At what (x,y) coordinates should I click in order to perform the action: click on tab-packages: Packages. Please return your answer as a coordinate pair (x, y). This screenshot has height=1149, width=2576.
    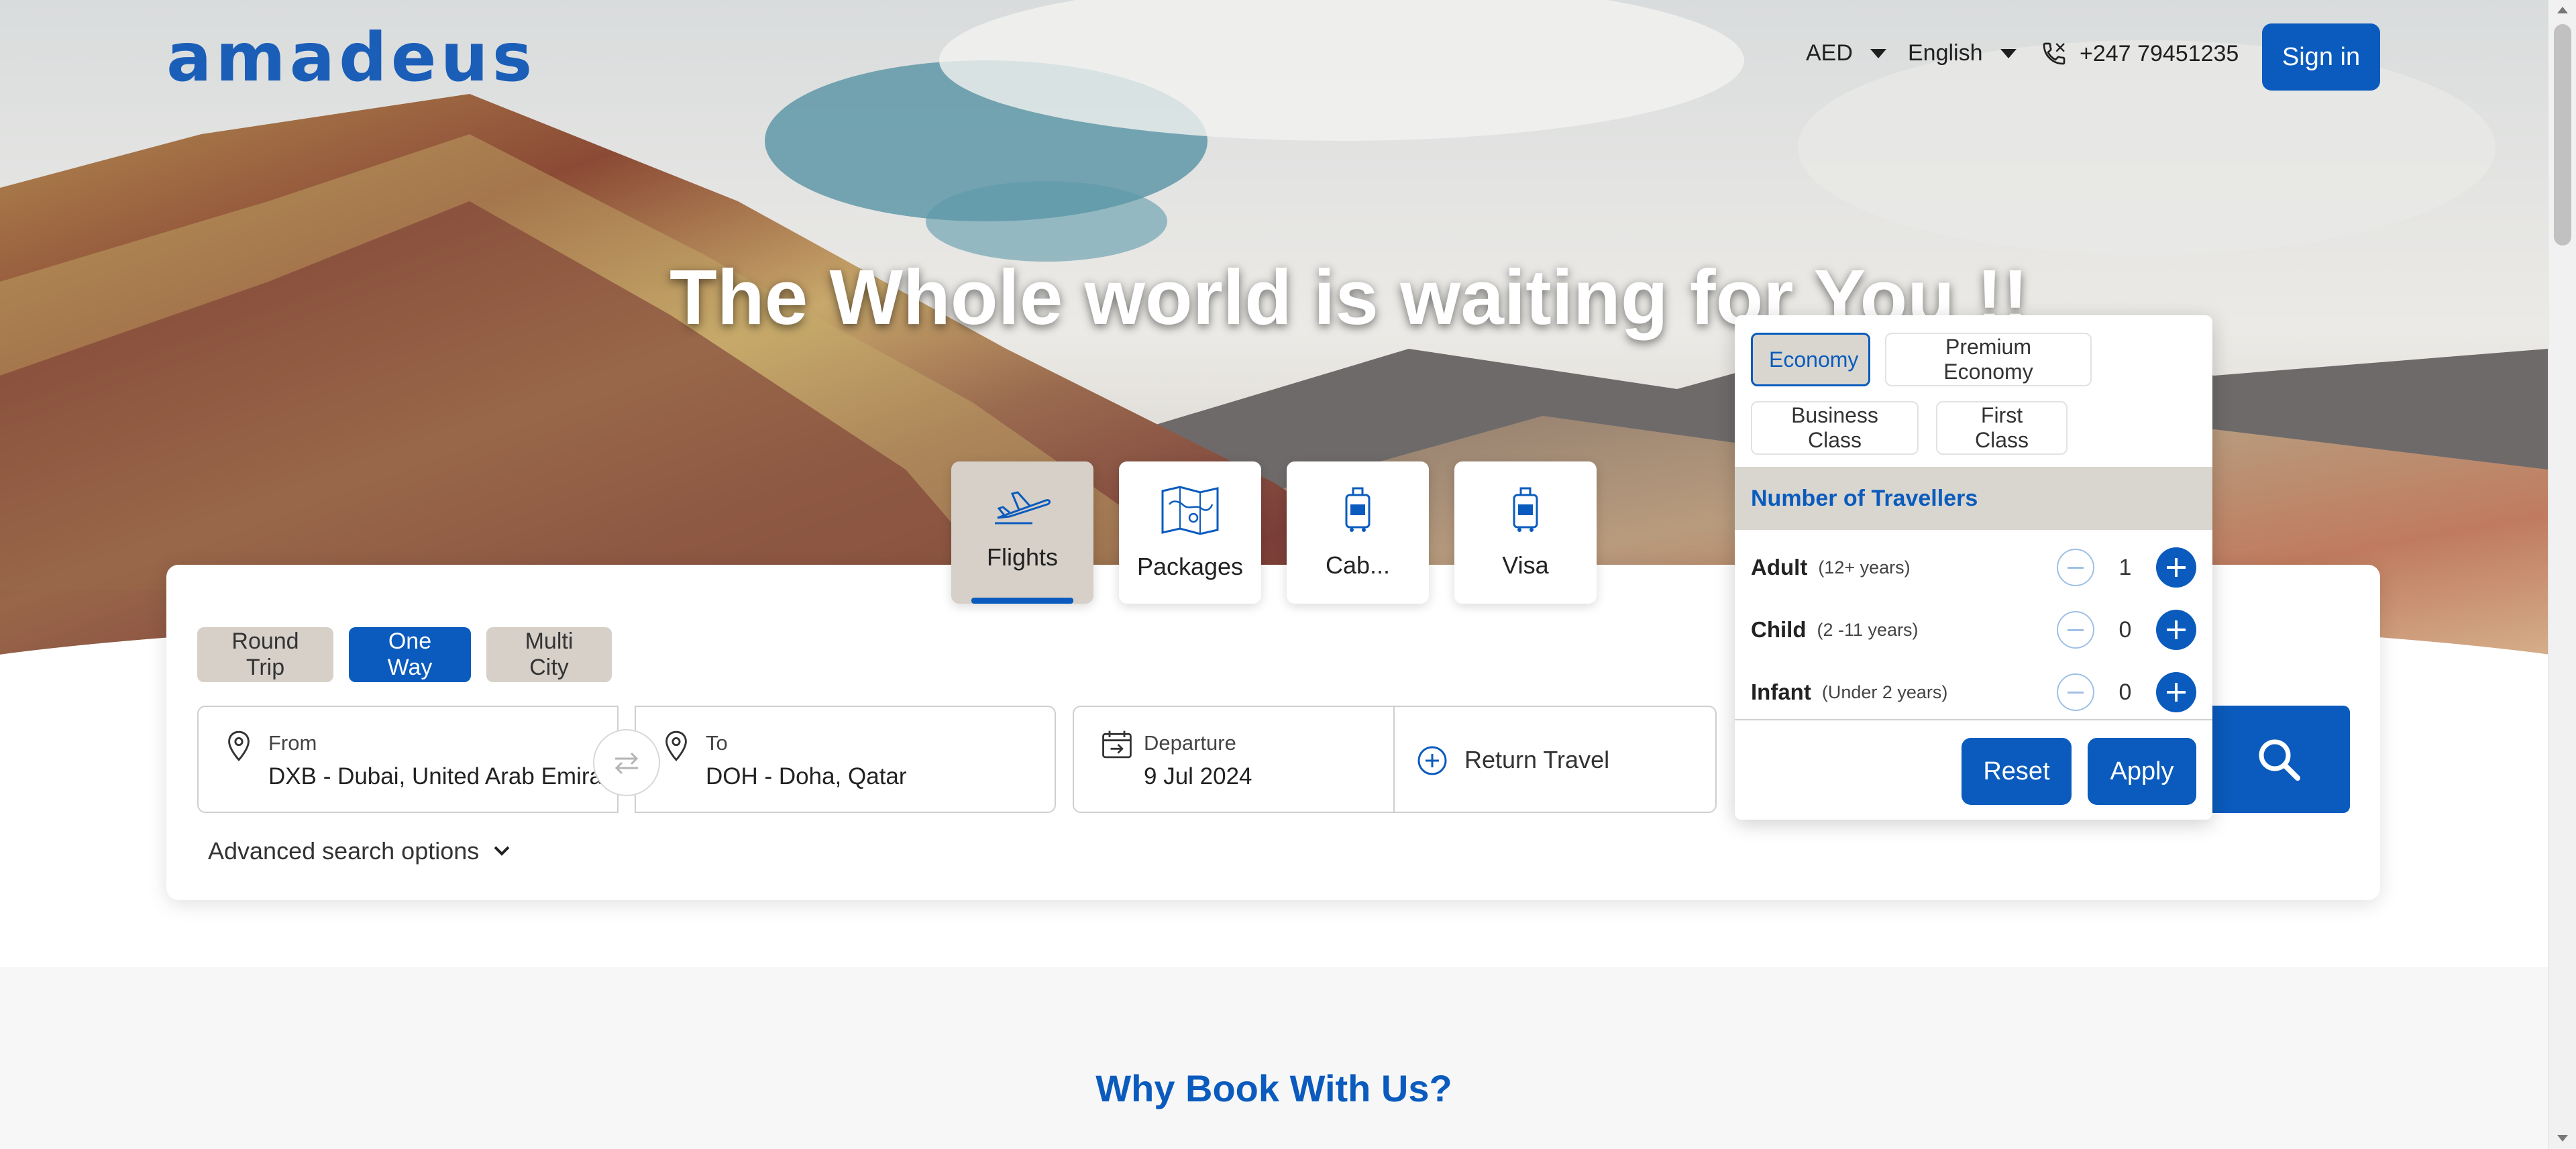
    Looking at the image, I should click on (1190, 532).